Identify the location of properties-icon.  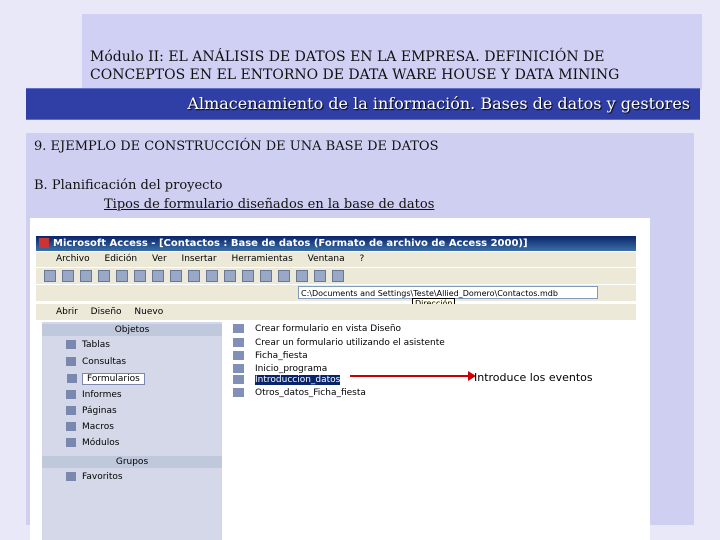
(284, 276).